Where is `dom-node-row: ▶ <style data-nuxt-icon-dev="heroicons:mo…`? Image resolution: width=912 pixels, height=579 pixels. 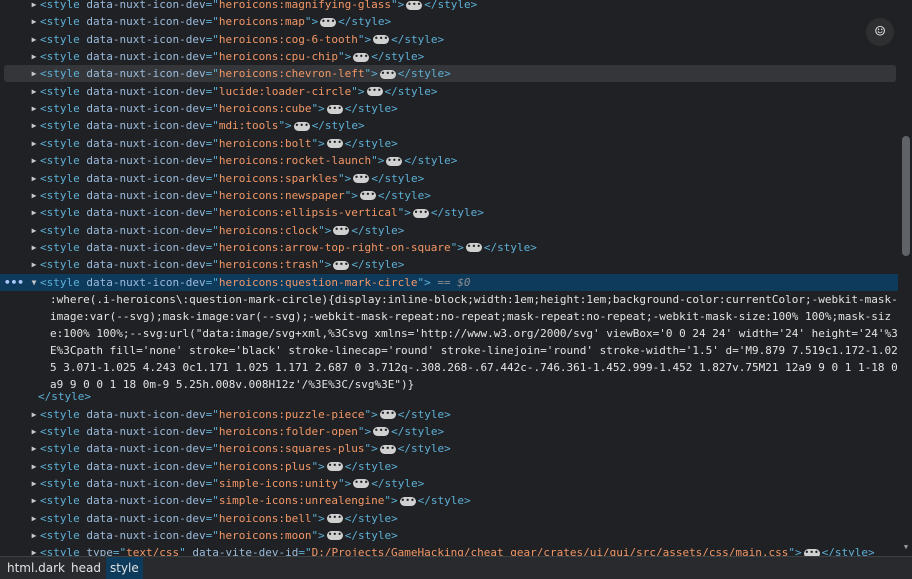 dom-node-row: ▶ <style data-nuxt-icon-dev="heroicons:mo… is located at coordinates (449, 535).